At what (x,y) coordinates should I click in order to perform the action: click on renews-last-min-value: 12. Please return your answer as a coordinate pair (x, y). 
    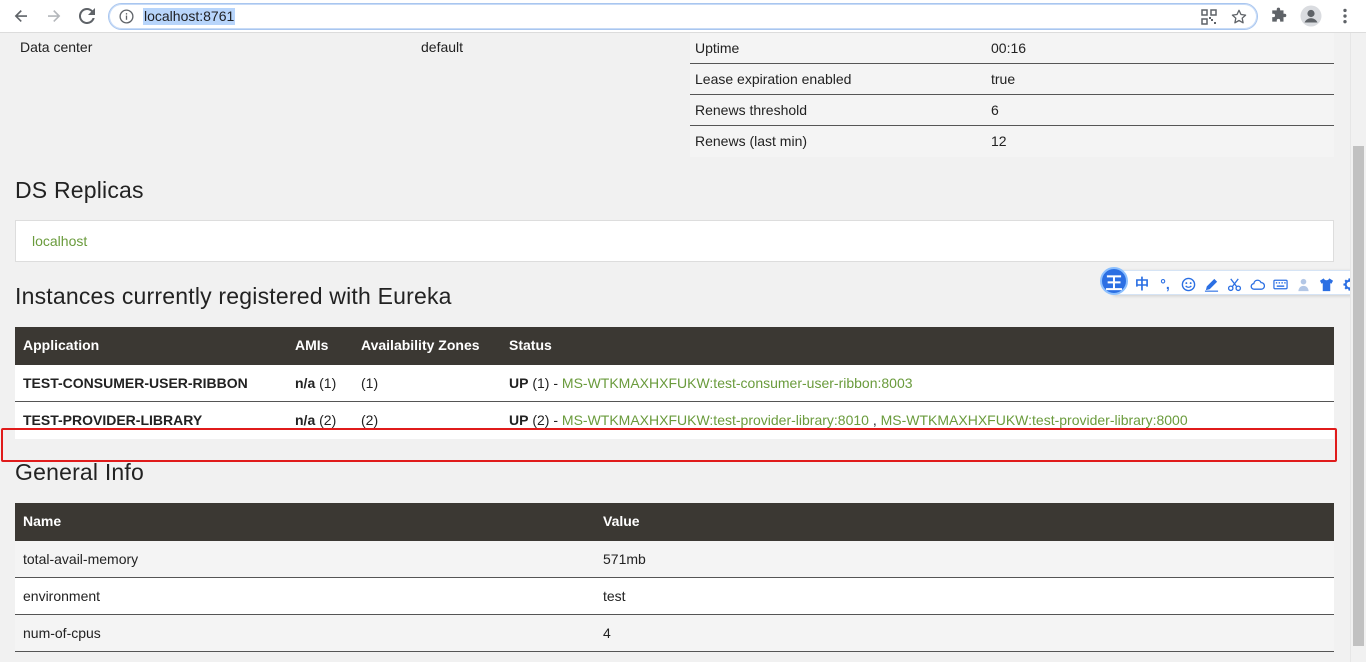
    Looking at the image, I should click on (999, 141).